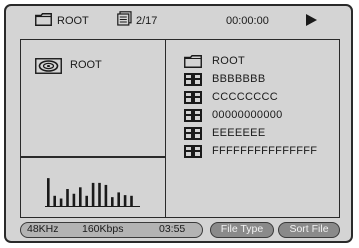 This screenshot has height=248, width=359. I want to click on playback-time: 00:00:00, so click(247, 21).